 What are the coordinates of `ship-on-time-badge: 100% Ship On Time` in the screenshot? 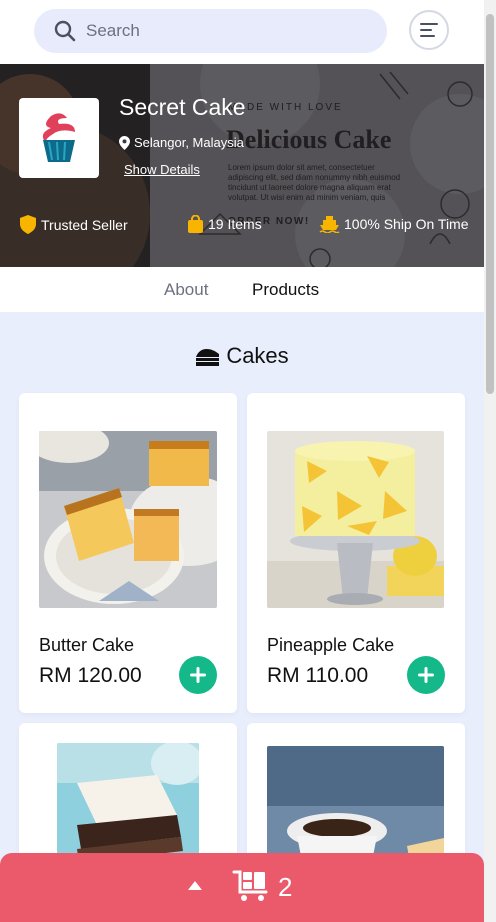 It's located at (394, 224).